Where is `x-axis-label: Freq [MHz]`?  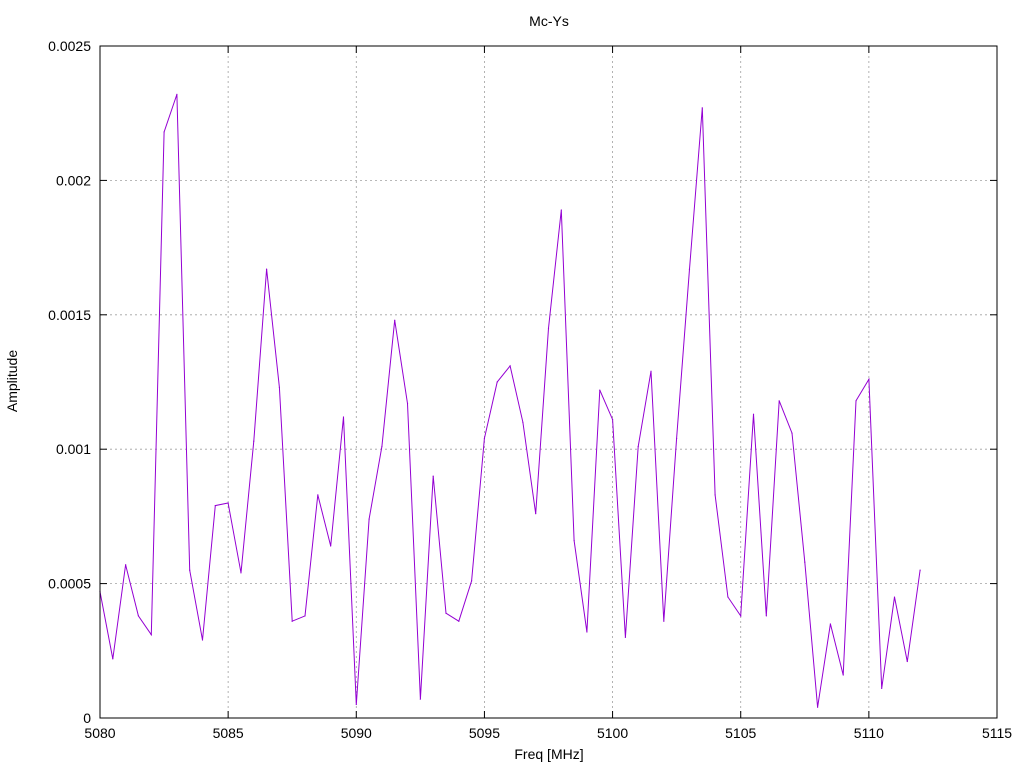 x-axis-label: Freq [MHz] is located at coordinates (548, 754).